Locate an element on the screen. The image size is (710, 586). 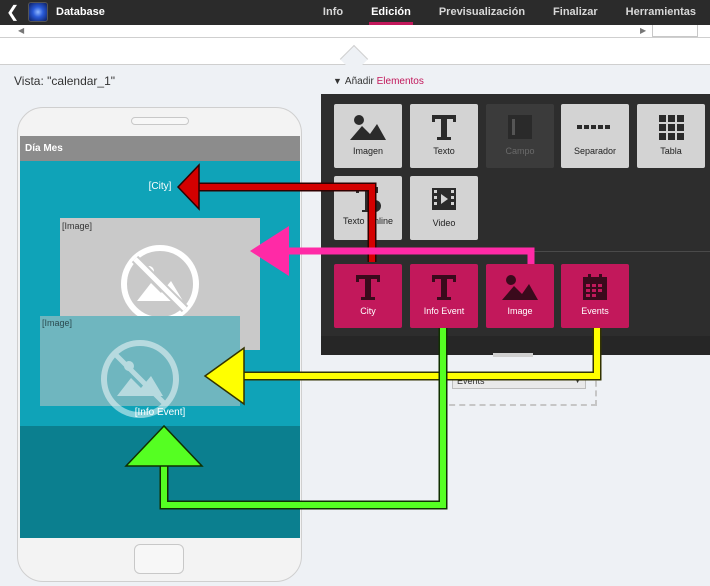
events-arrow is located at coordinates (402, 367).